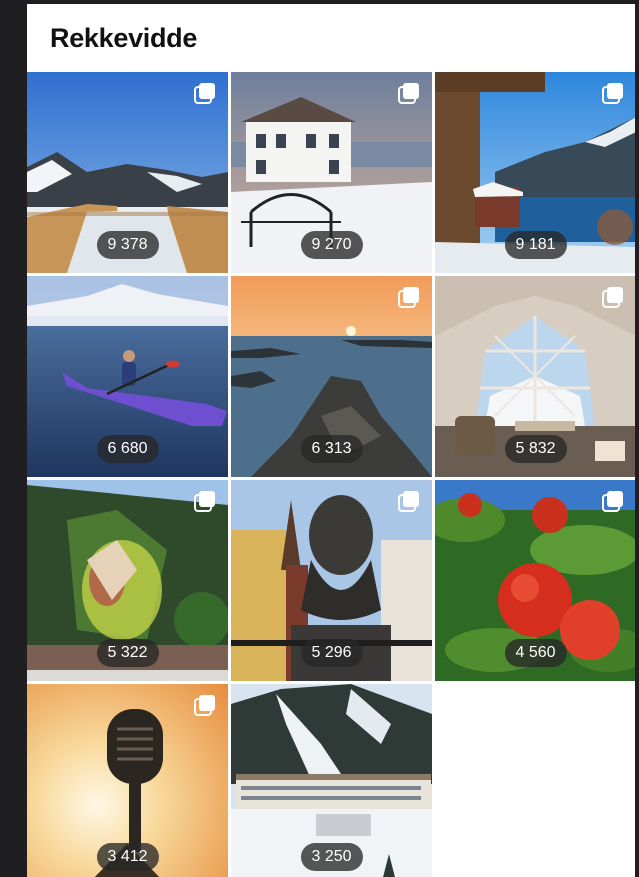  What do you see at coordinates (127, 376) in the screenshot?
I see `post-tile: 6 680` at bounding box center [127, 376].